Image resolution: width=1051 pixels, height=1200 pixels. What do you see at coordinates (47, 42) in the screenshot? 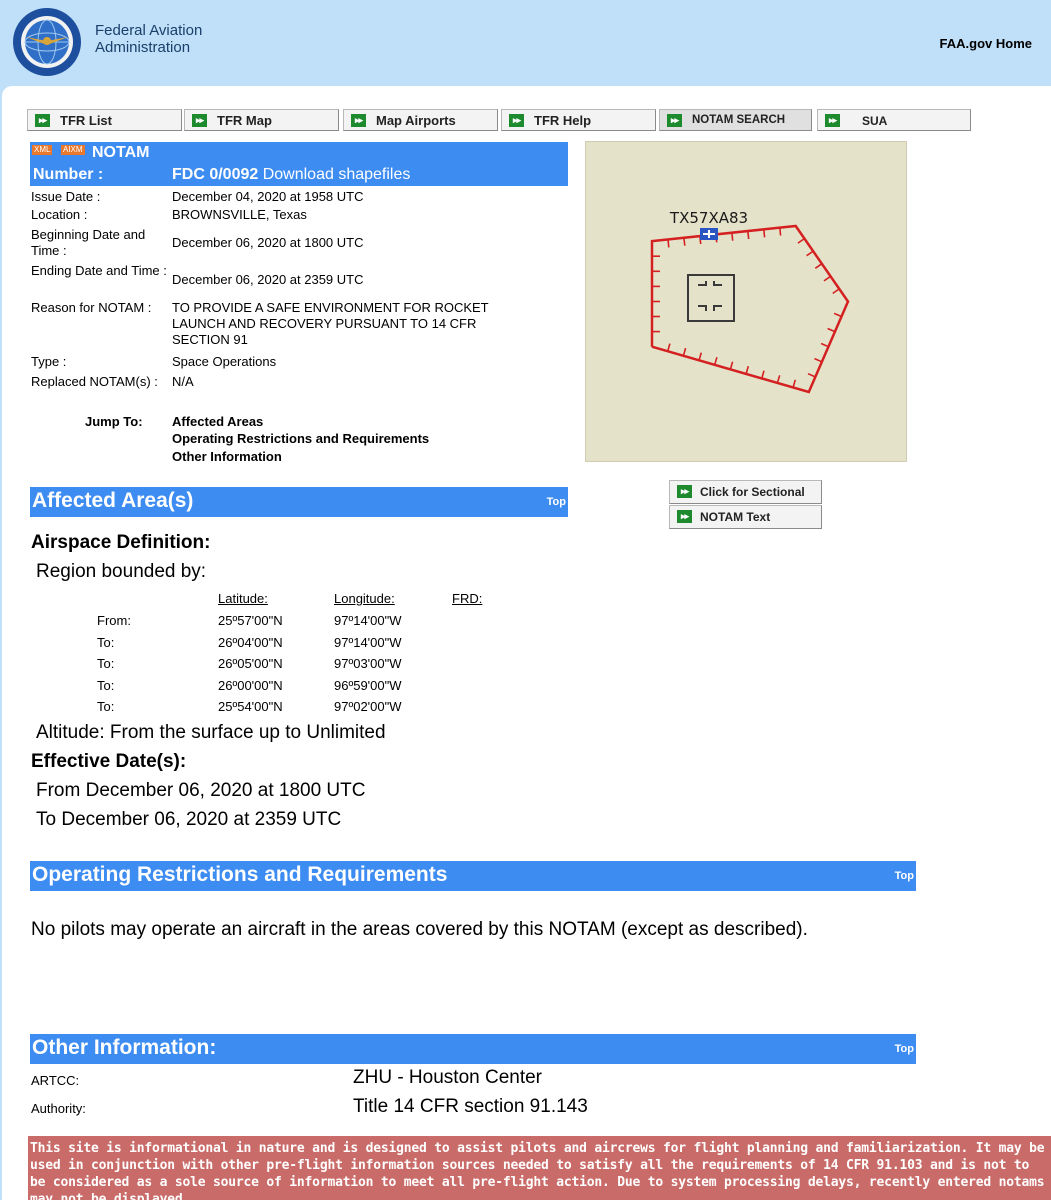
I see `faa-seal-icon` at bounding box center [47, 42].